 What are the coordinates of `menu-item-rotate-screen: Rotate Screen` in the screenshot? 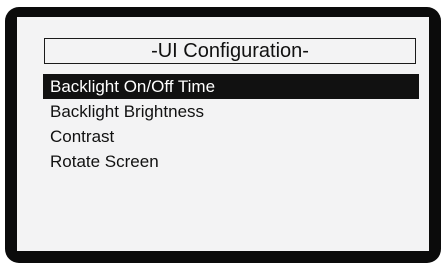 It's located at (231, 161).